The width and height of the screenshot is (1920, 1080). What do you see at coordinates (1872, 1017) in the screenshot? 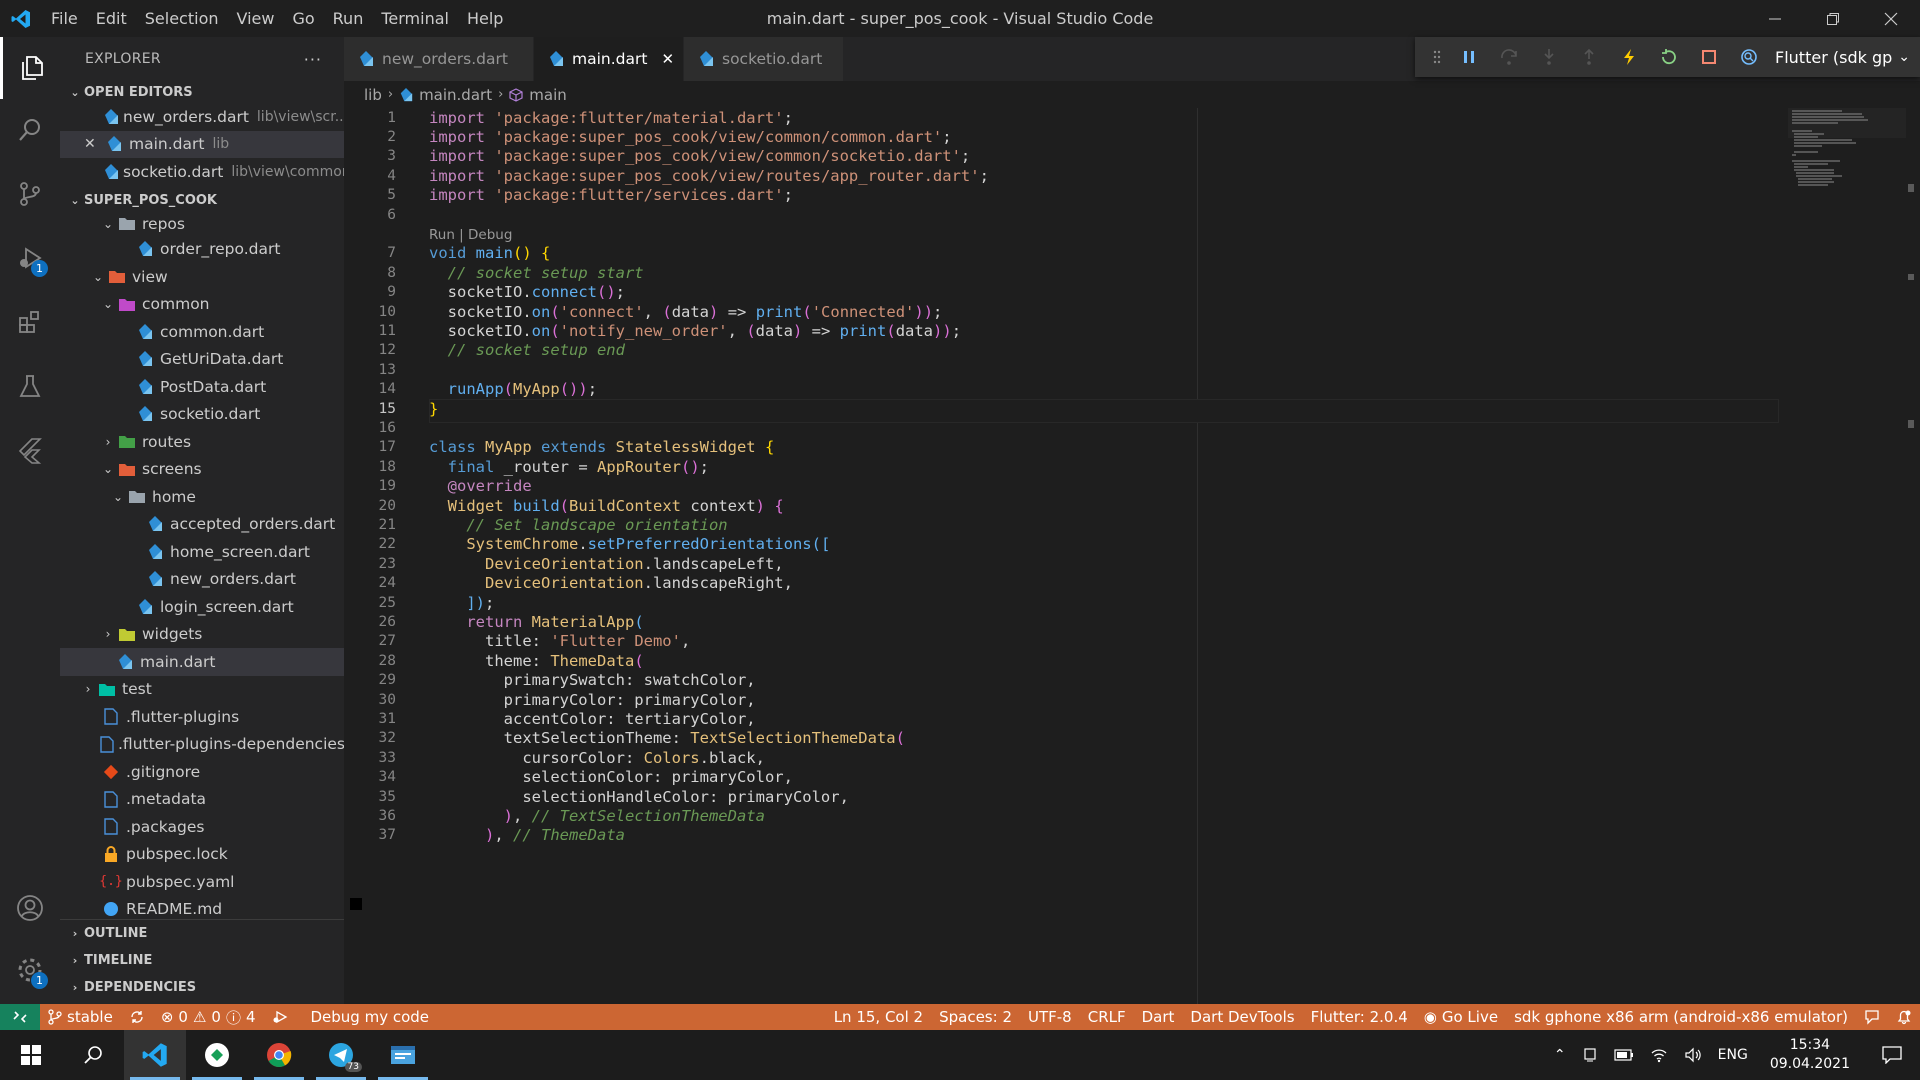
I see `feedback-icon` at bounding box center [1872, 1017].